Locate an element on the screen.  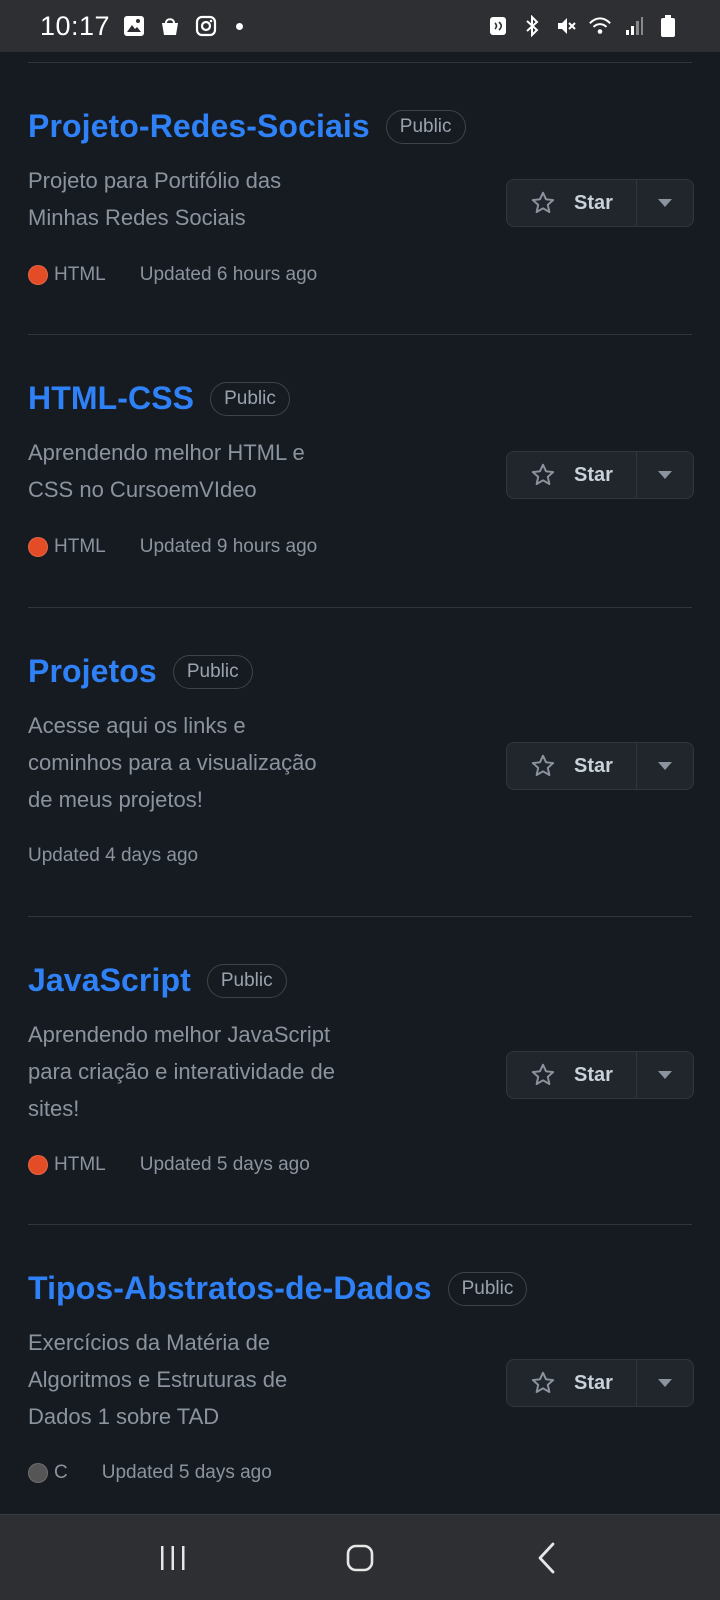
description-line: CSS no CursoemVIdeo is located at coordinates (142, 489).